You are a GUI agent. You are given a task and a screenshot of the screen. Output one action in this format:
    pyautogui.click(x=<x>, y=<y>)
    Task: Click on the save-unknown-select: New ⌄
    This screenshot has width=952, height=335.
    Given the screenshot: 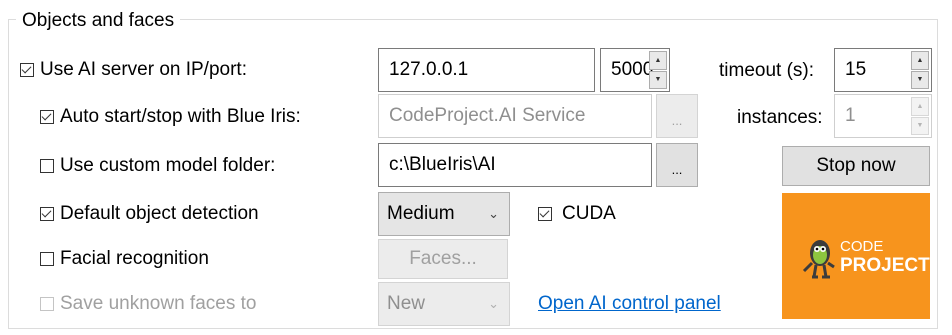 What is the action you would take?
    pyautogui.click(x=444, y=304)
    